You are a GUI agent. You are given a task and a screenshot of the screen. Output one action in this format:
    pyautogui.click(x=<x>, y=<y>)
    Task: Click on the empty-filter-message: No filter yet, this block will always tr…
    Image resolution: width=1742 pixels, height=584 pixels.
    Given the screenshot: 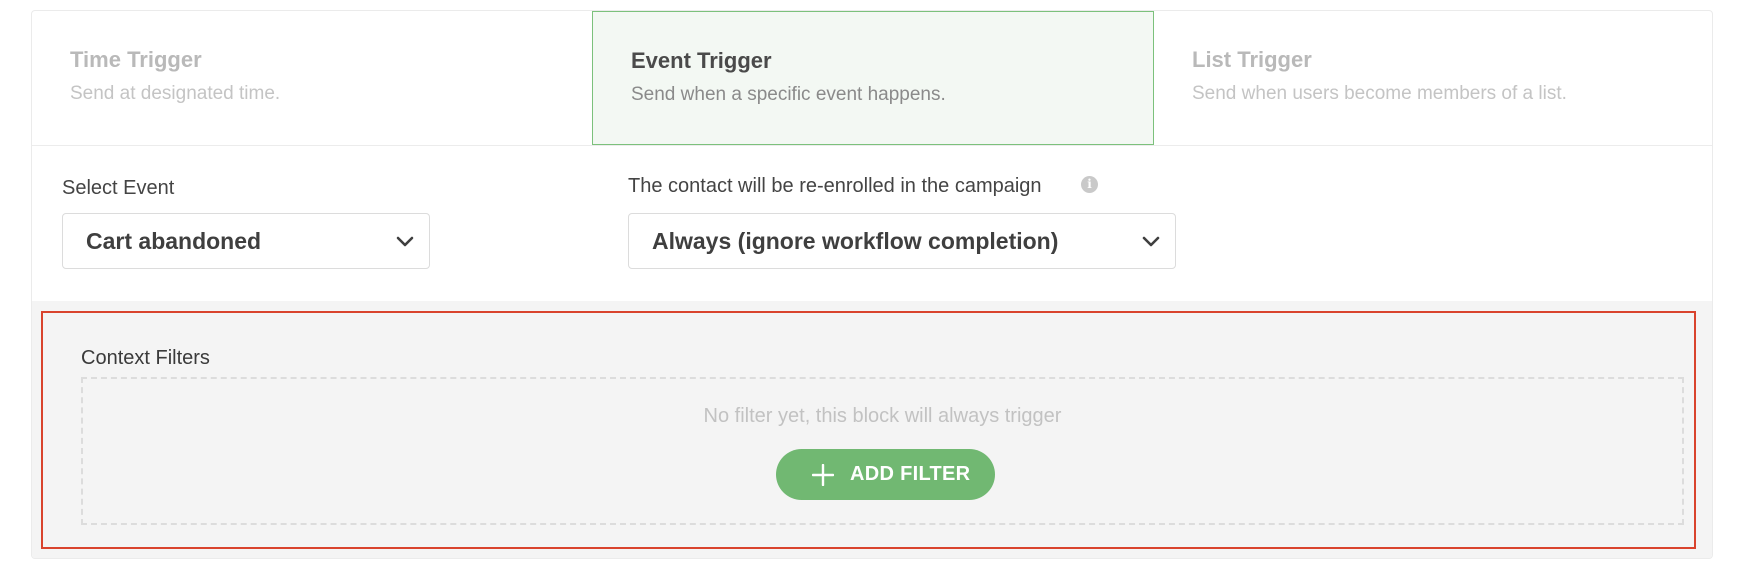 What is the action you would take?
    pyautogui.click(x=882, y=416)
    